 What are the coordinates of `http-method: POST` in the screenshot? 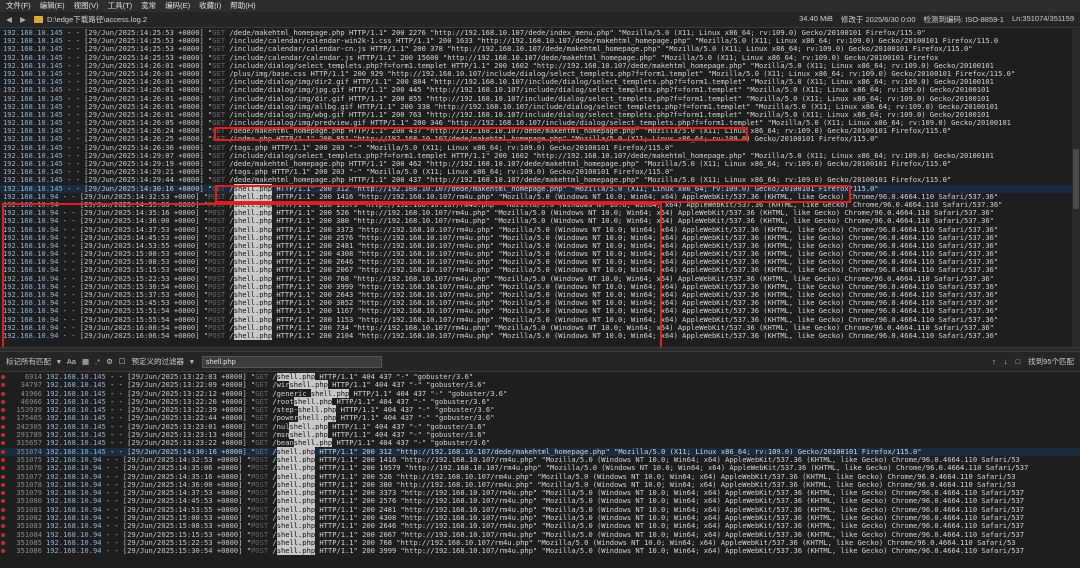 It's located at (260, 551).